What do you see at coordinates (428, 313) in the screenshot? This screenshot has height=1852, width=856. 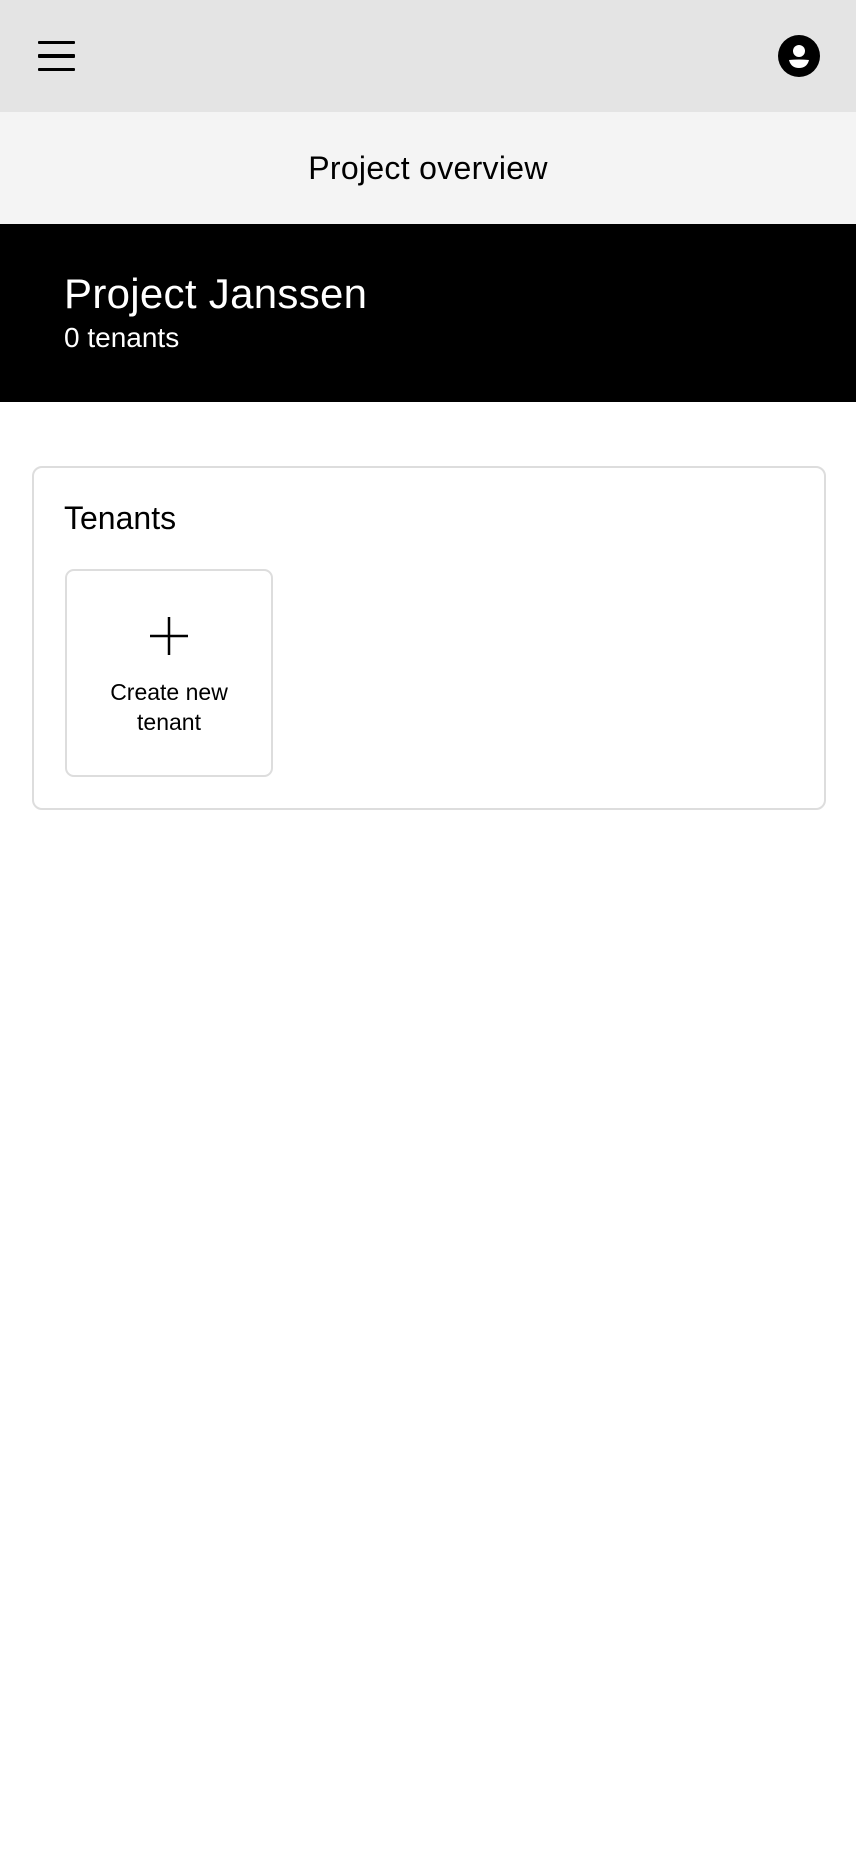 I see `project-hero-banner: Project Janssen 0 tenants` at bounding box center [428, 313].